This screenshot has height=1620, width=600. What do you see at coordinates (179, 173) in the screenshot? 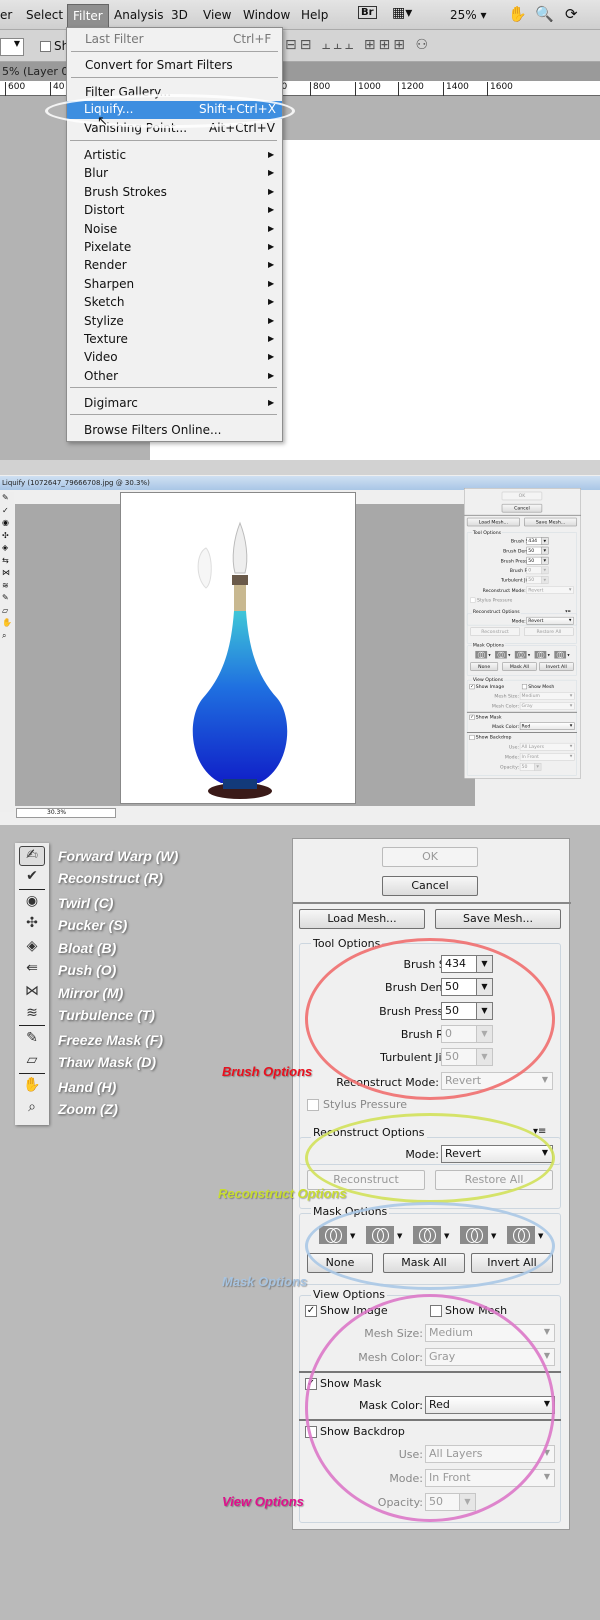
I see `menu-item-blur: Blur ▶` at bounding box center [179, 173].